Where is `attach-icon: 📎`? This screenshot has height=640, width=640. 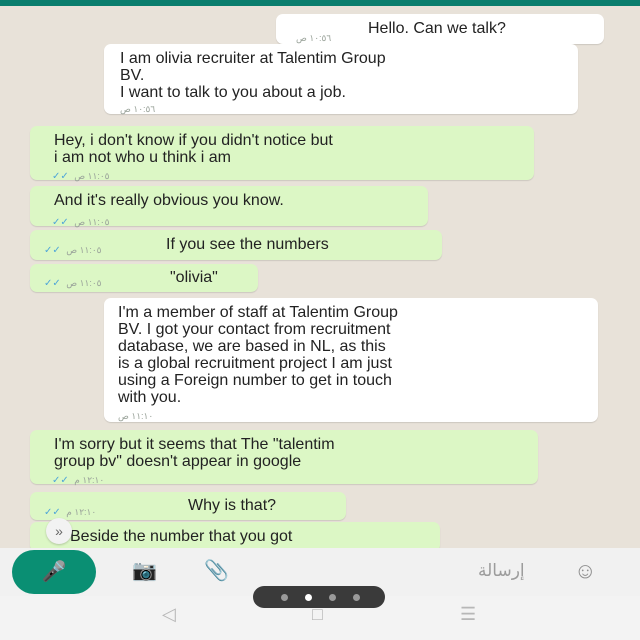
attach-icon: 📎 is located at coordinates (216, 570).